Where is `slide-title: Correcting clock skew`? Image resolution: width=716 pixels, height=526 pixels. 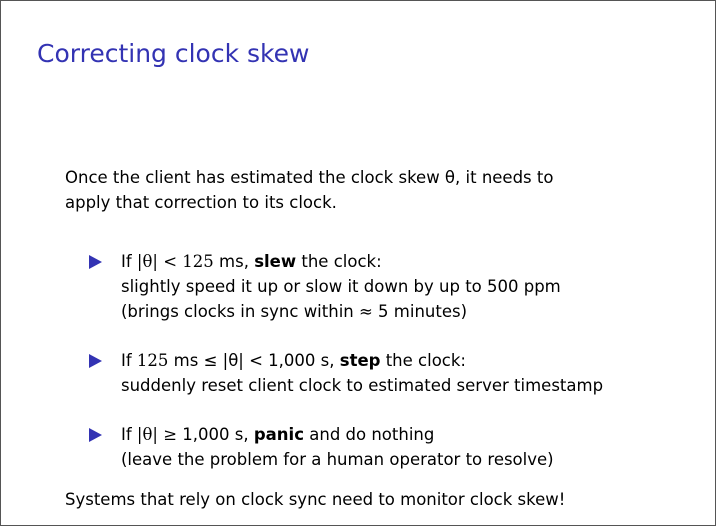 slide-title: Correcting clock skew is located at coordinates (173, 53).